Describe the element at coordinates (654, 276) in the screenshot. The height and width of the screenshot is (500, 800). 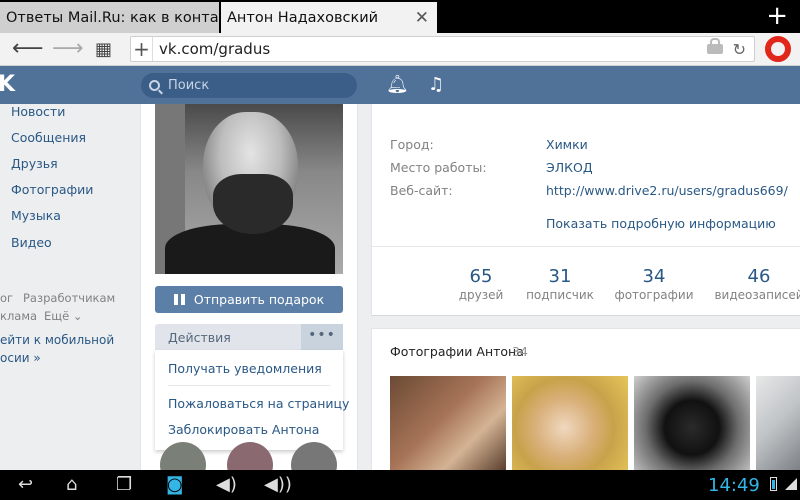
I see `photos-count: 34` at that location.